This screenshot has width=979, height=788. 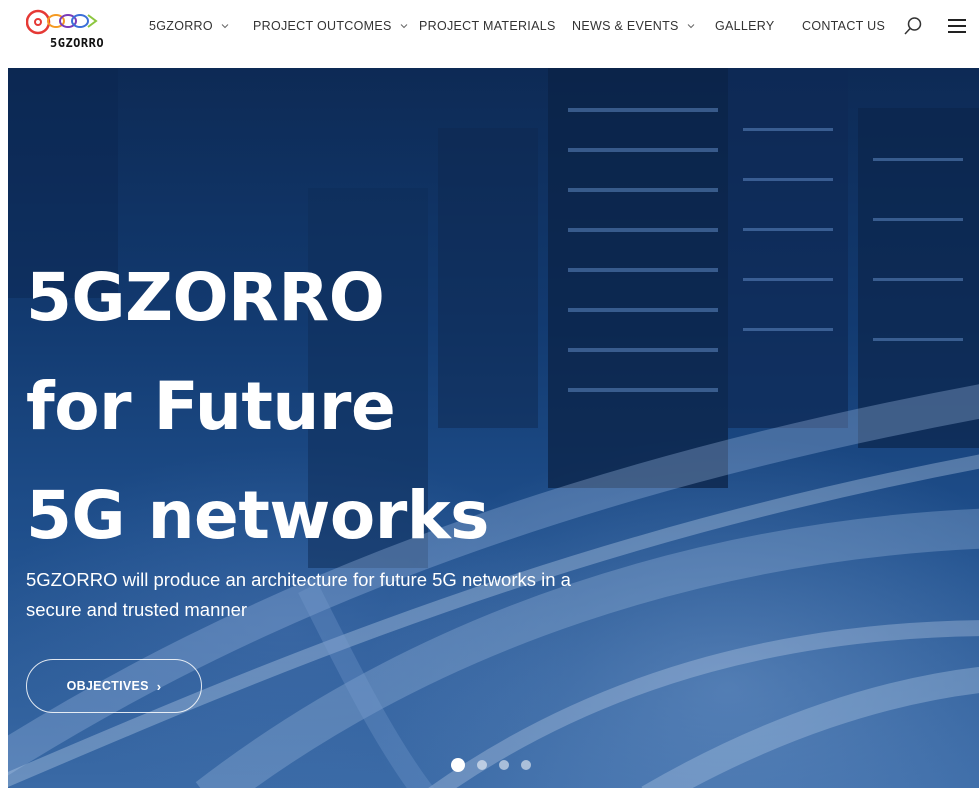 I want to click on search-icon, so click(x=913, y=26).